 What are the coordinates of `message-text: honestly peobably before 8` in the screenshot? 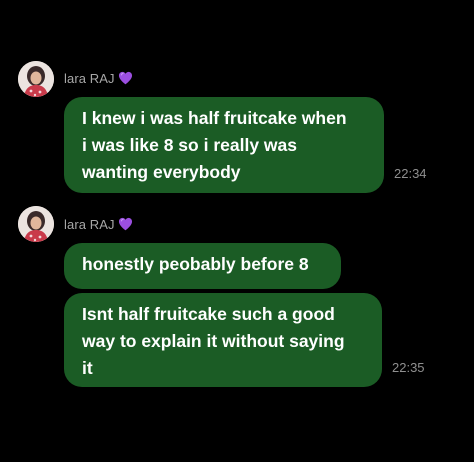 It's located at (195, 264).